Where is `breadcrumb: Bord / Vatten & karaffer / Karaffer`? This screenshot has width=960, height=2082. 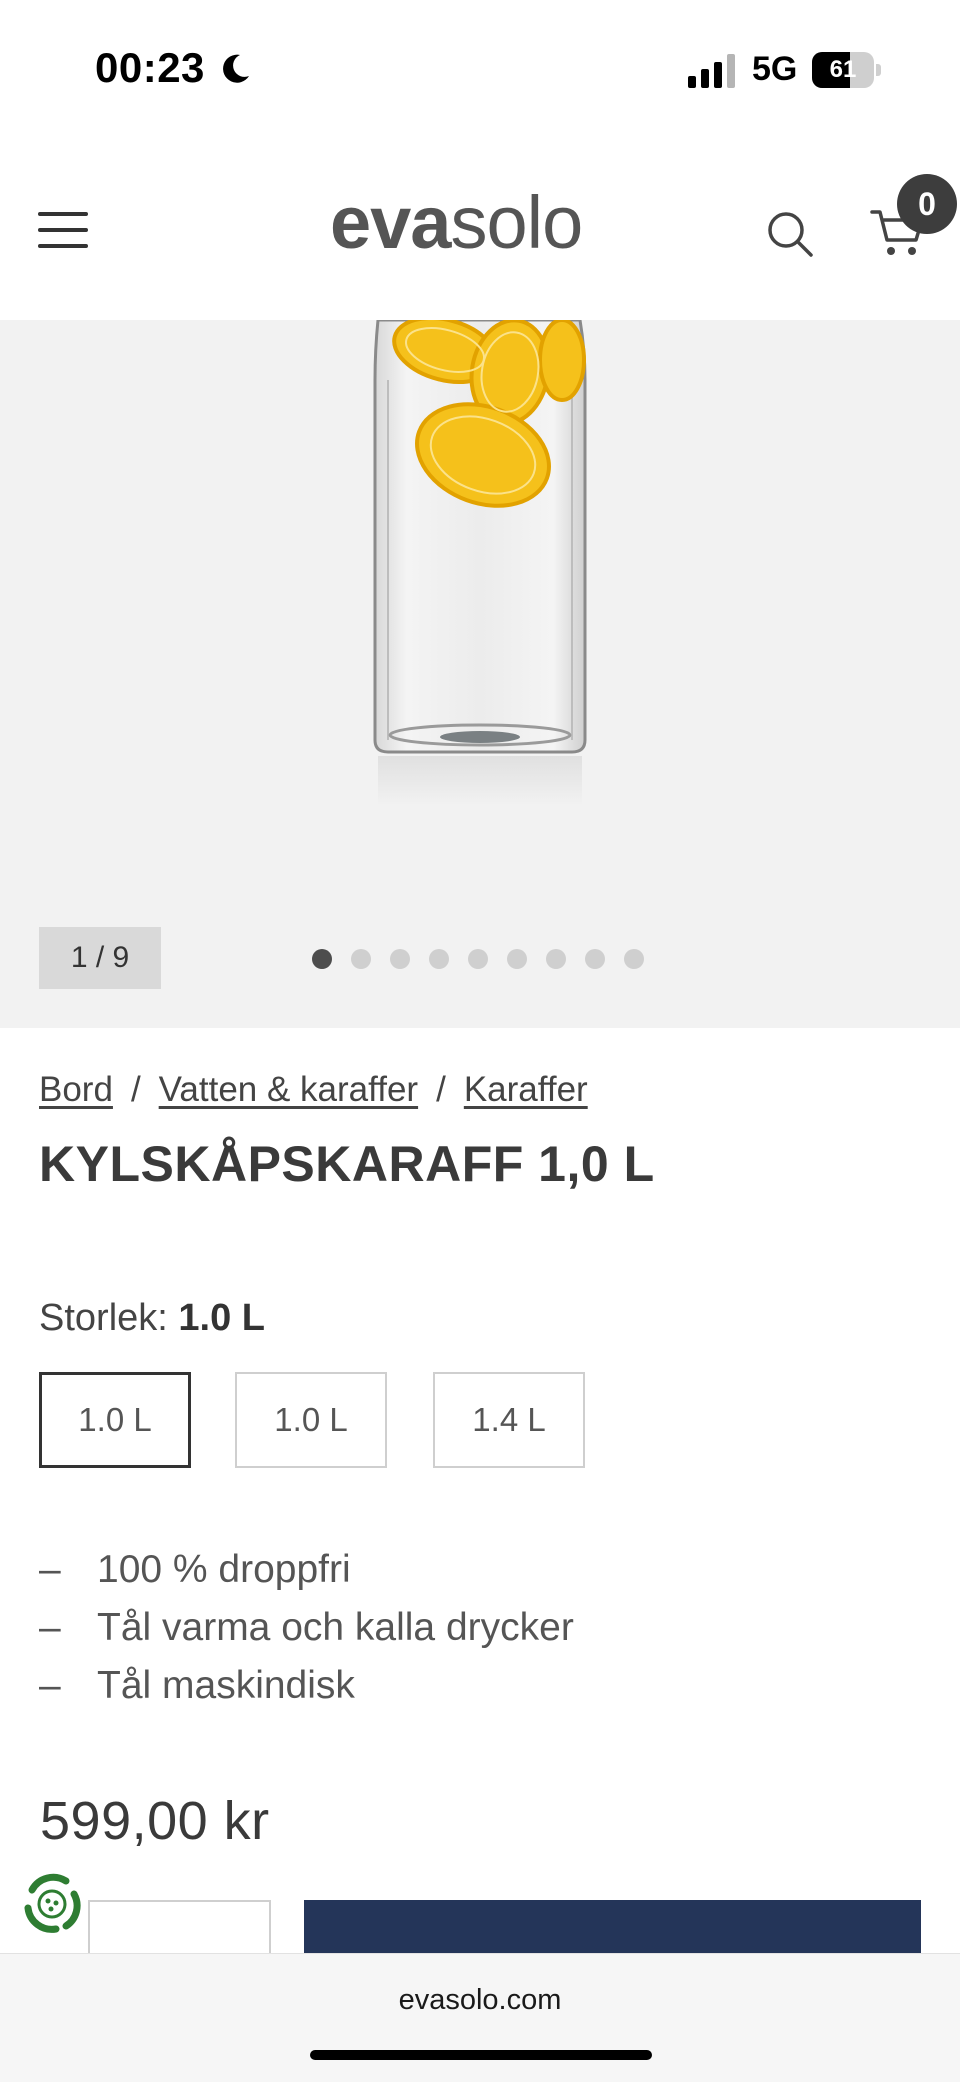
breadcrumb: Bord / Vatten & karaffer / Karaffer is located at coordinates (313, 1090).